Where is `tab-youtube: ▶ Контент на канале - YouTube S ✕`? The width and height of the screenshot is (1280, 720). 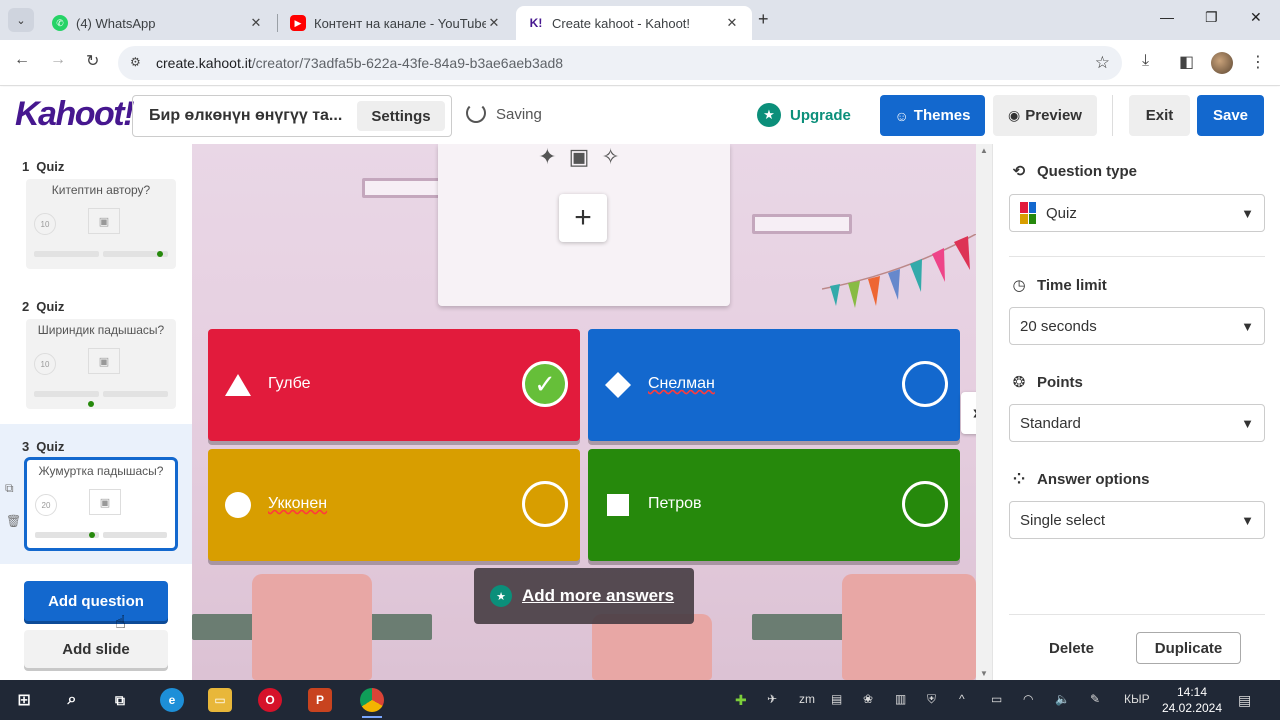
tab-youtube: ▶ Контент на канале - YouTube S ✕ is located at coordinates (396, 23).